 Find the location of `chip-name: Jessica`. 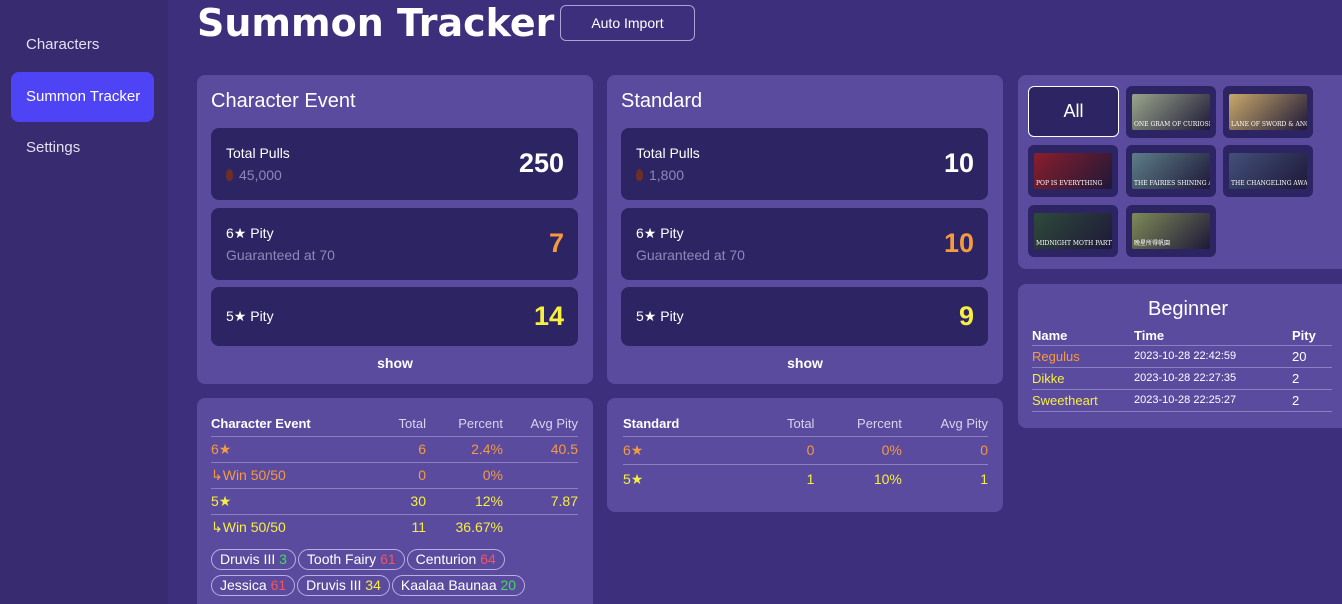

chip-name: Jessica is located at coordinates (243, 585).